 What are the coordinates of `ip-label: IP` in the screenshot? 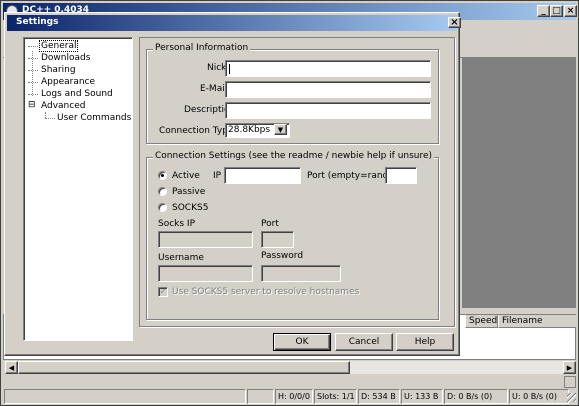 It's located at (217, 176).